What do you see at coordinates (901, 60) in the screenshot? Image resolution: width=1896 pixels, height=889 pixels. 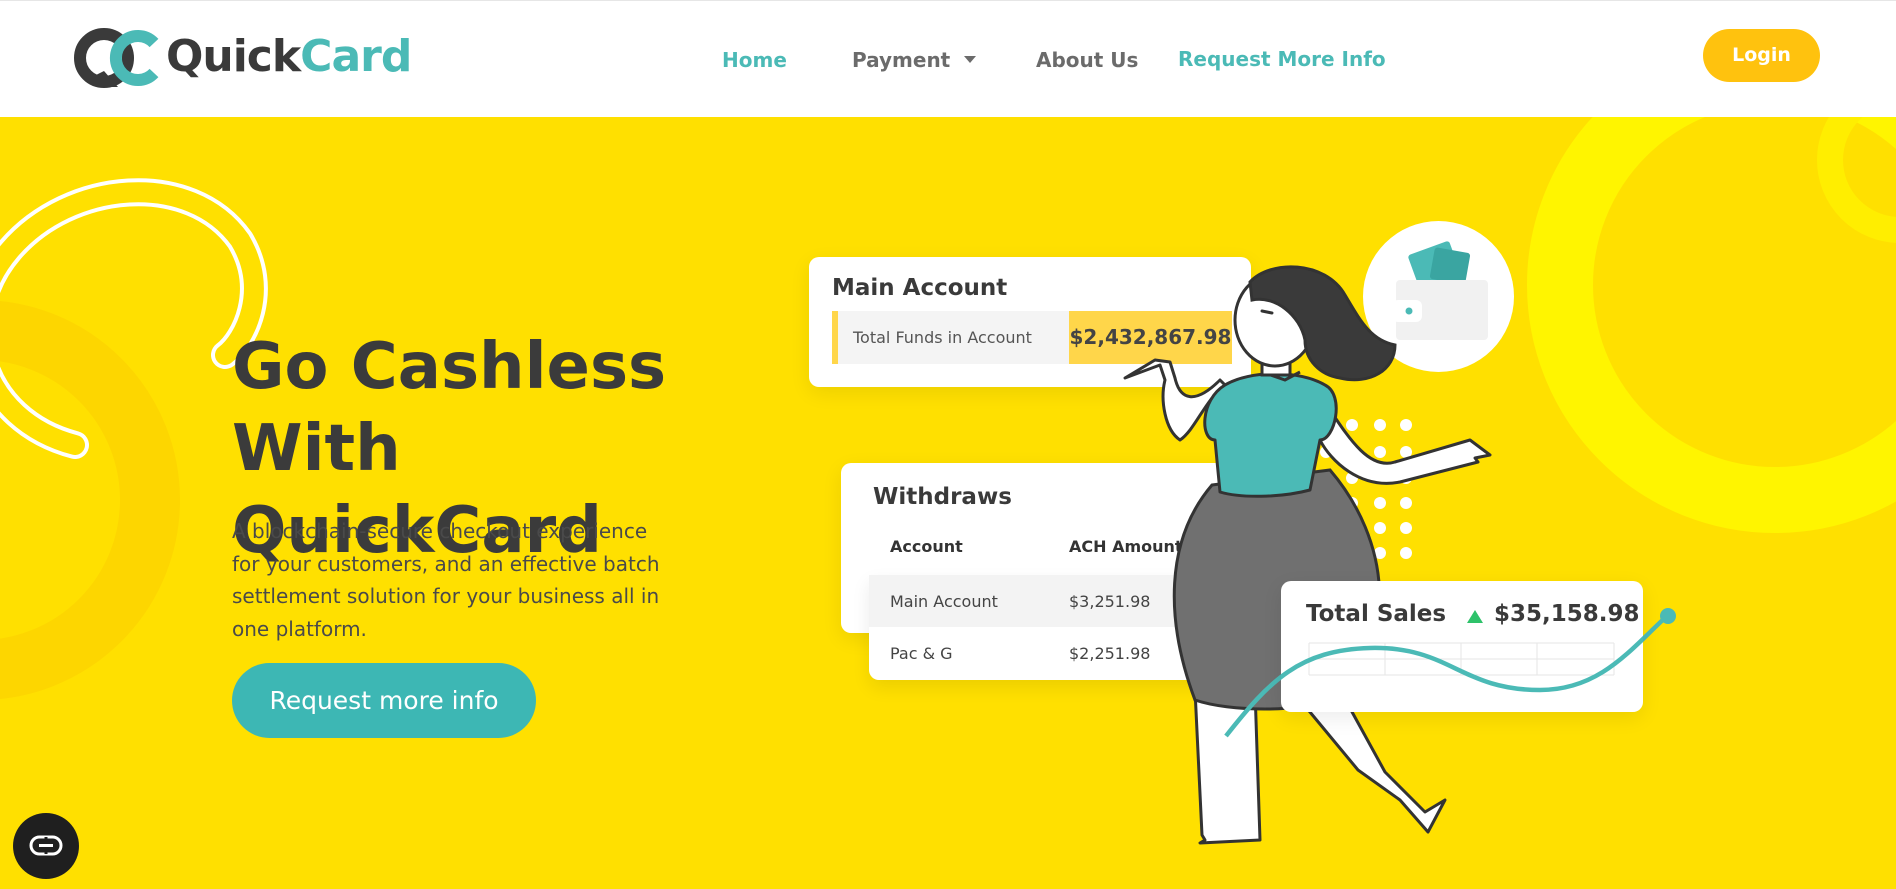 I see `nav-payment-label: Payment` at bounding box center [901, 60].